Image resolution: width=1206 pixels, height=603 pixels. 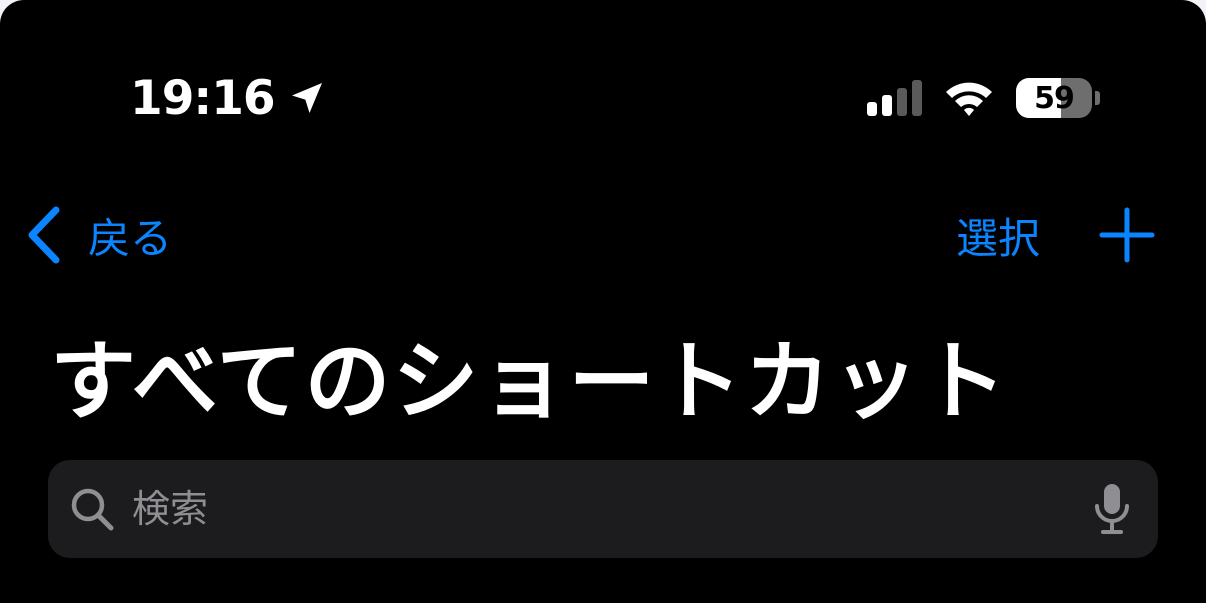 I want to click on battery-level: 59, so click(x=1054, y=98).